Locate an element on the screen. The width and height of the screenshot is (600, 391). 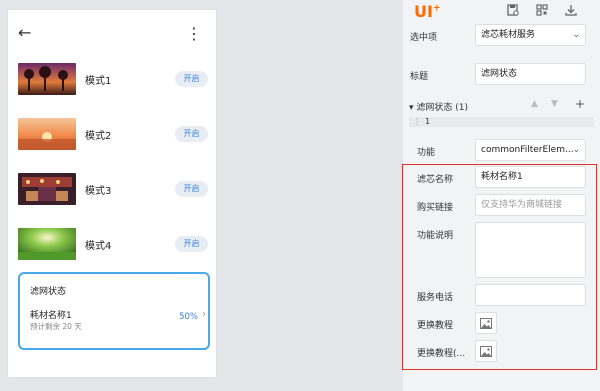
move-down-icon: ▼ is located at coordinates (554, 104).